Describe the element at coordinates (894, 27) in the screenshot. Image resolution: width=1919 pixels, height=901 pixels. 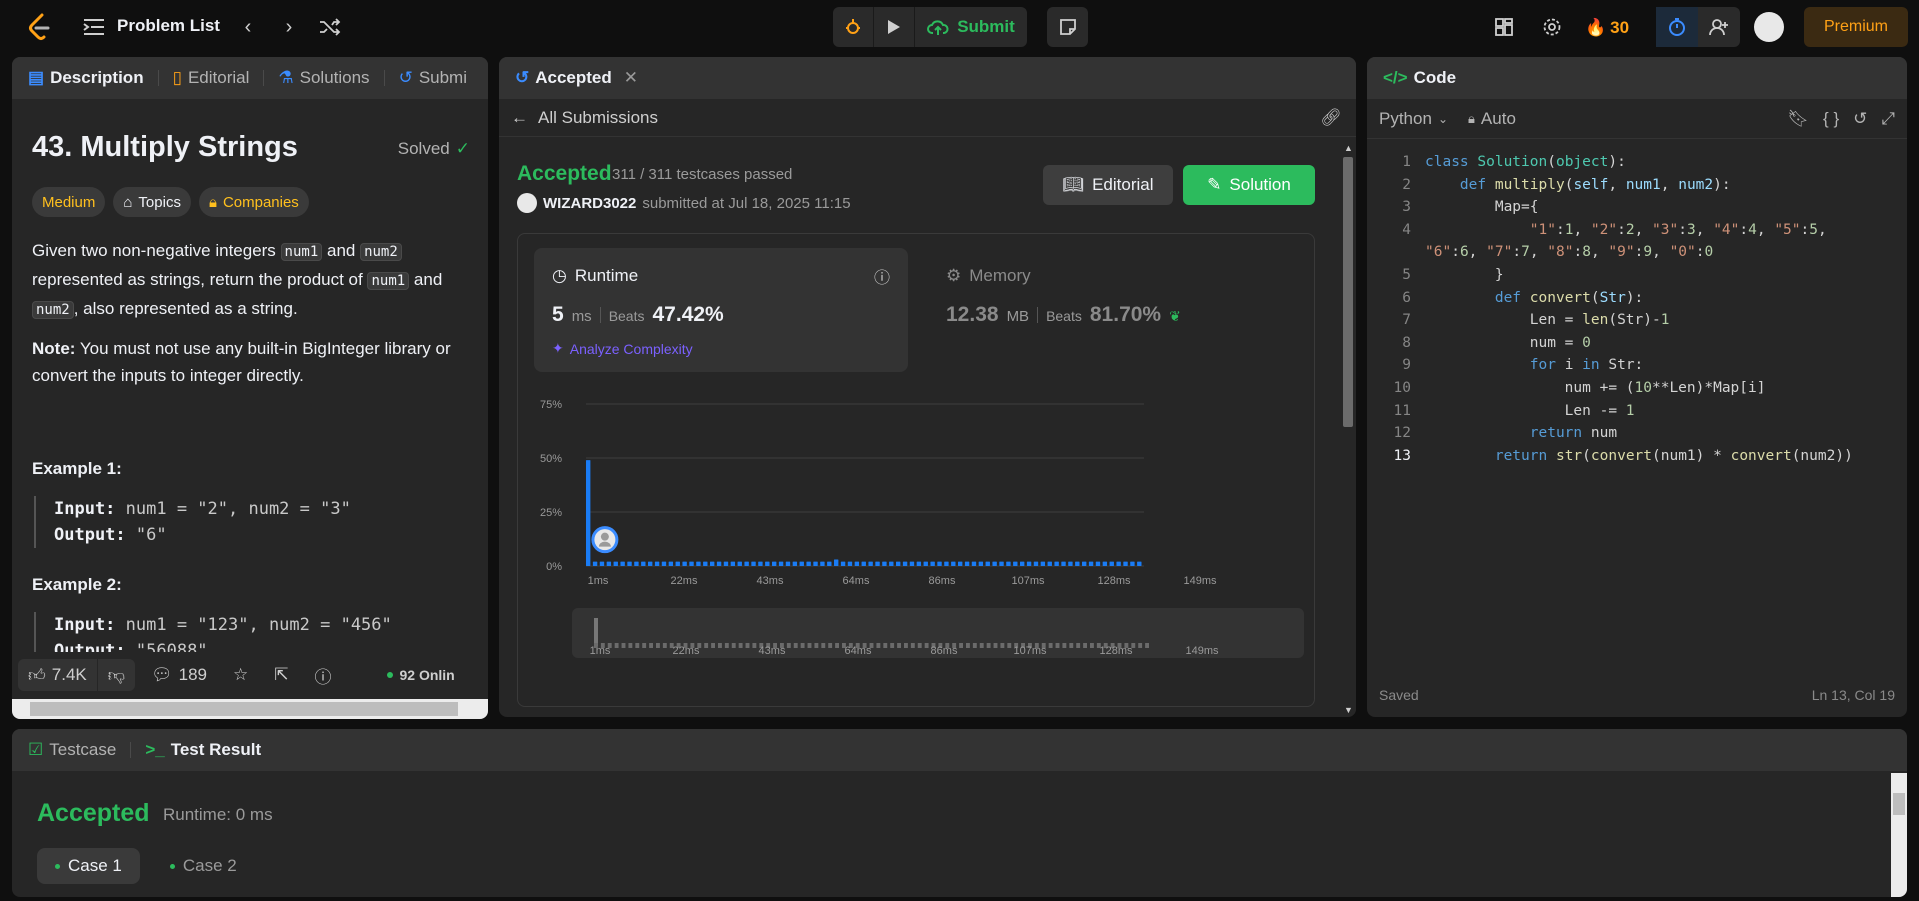
I see `run-icon` at that location.